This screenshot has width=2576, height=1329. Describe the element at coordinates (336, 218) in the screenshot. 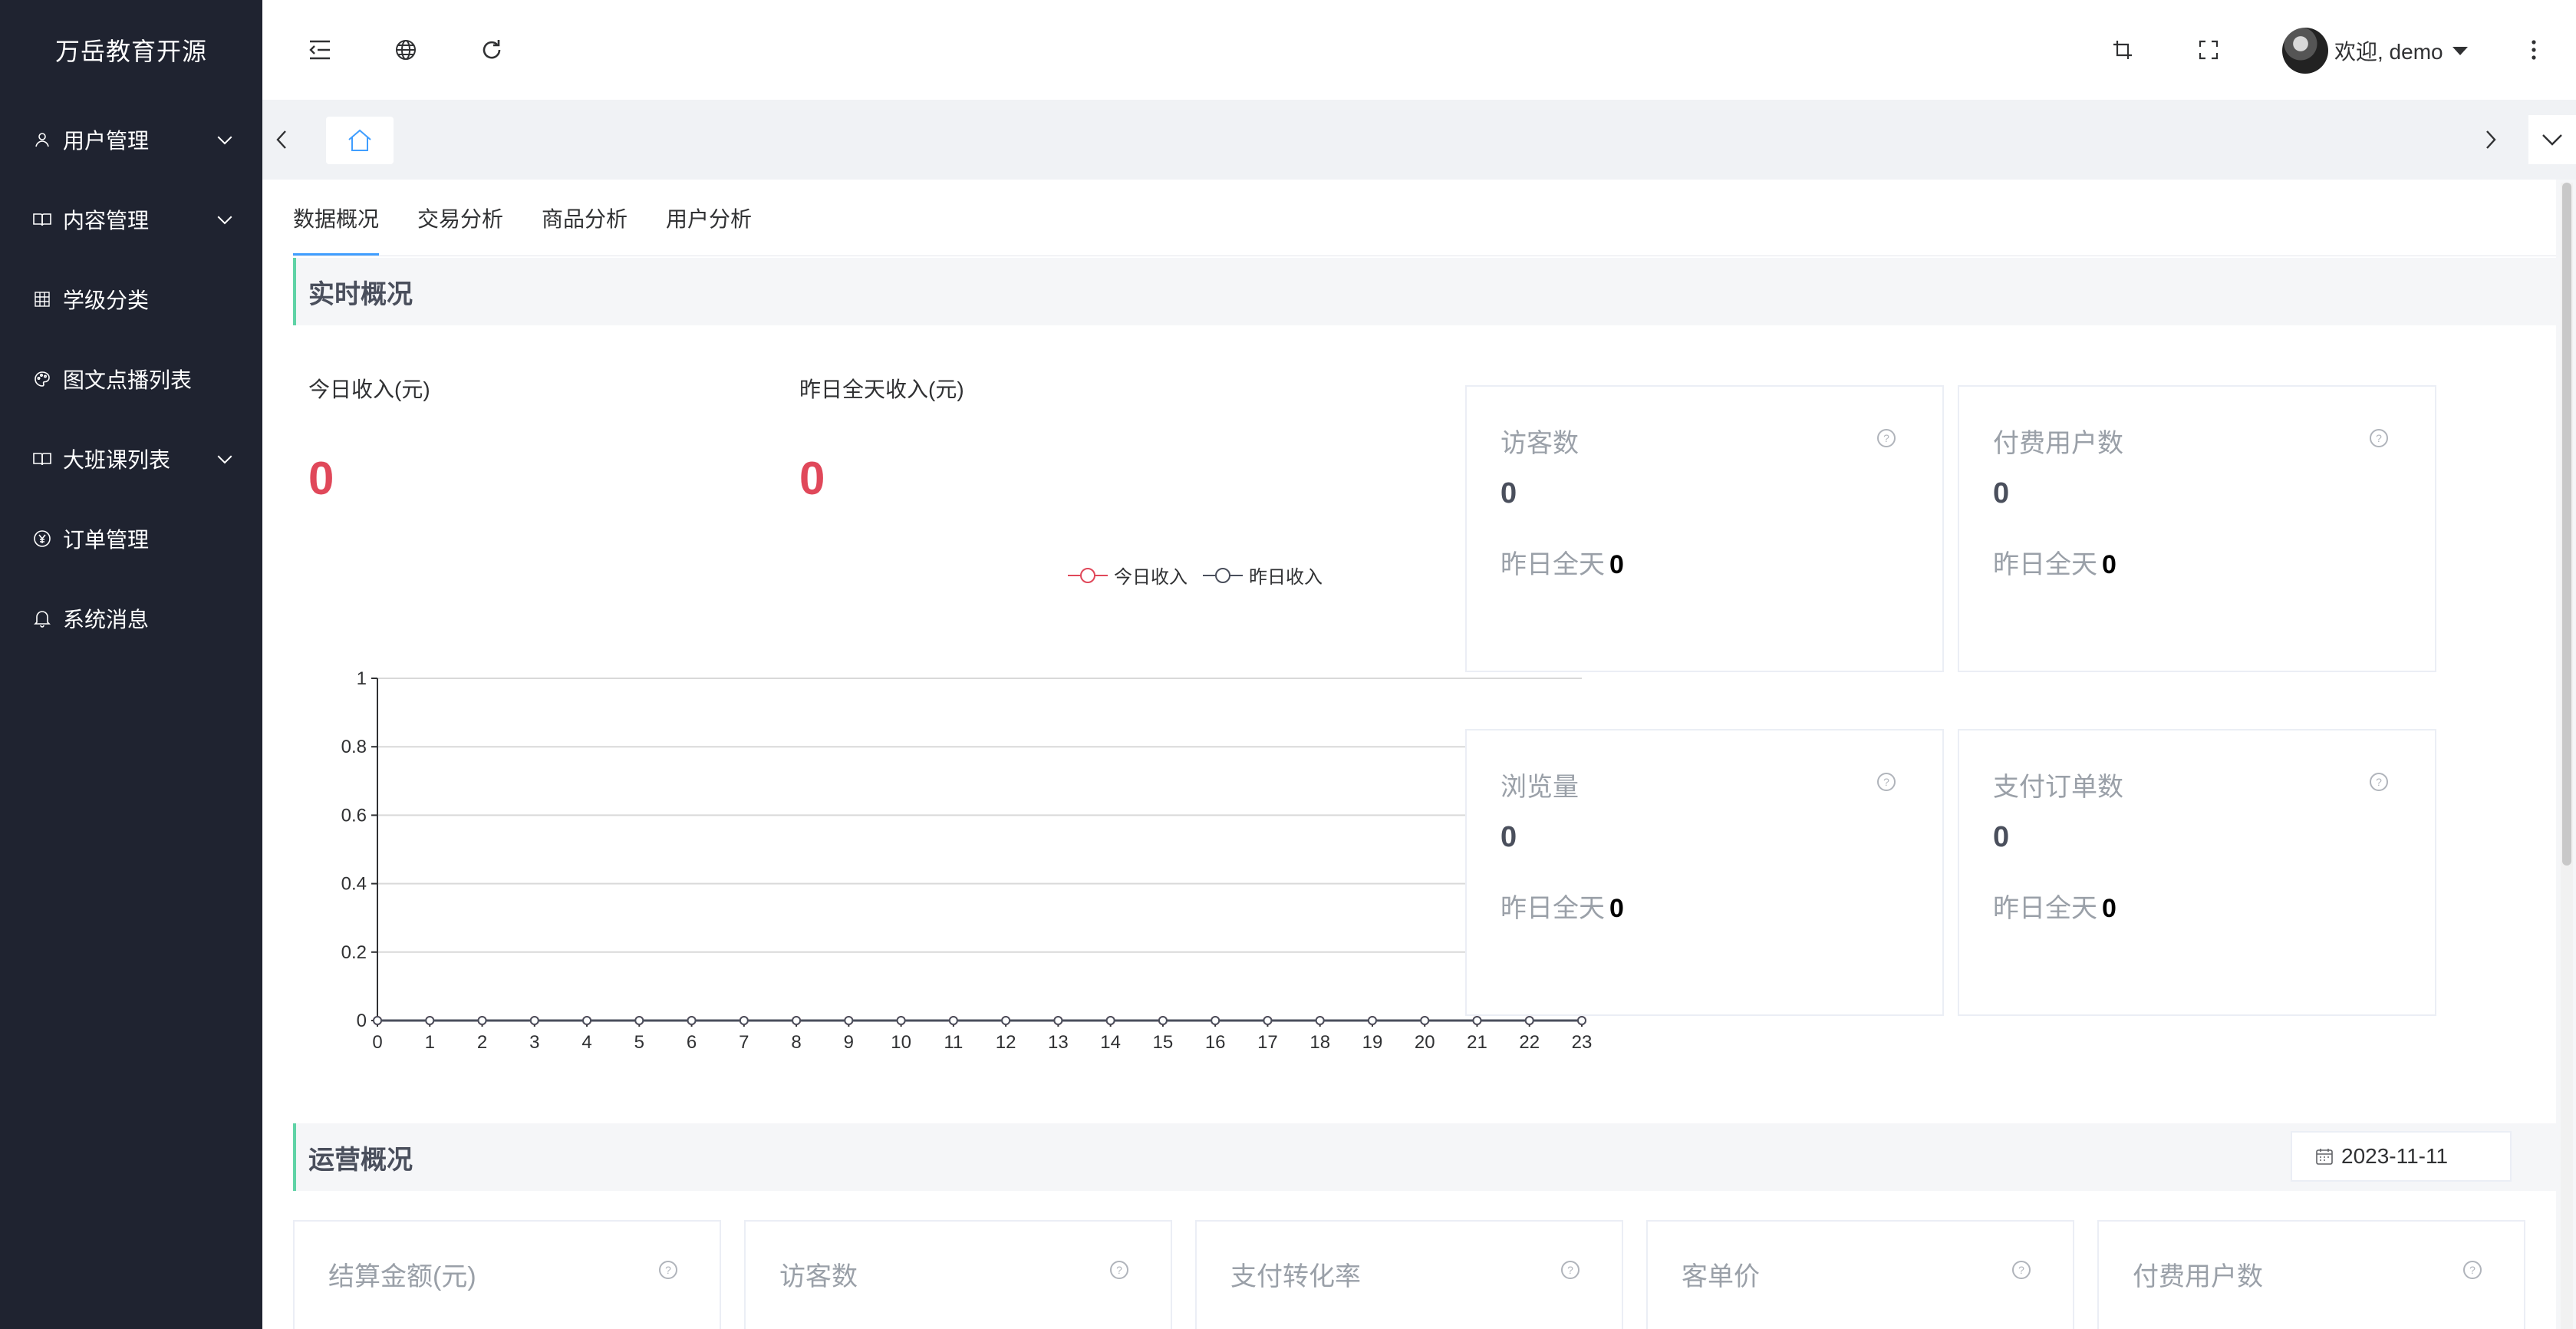

I see `tab-data-overview: 数据概况` at that location.